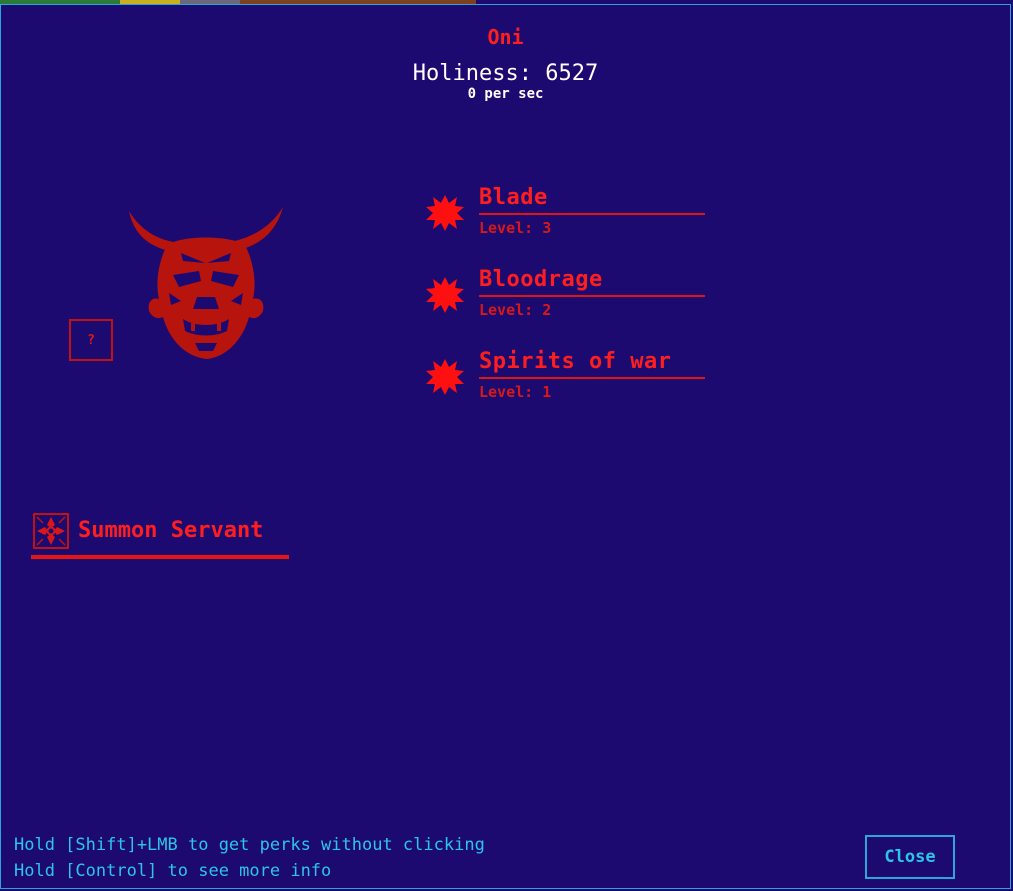 This screenshot has width=1013, height=891. I want to click on perk-name: Blade, so click(513, 197).